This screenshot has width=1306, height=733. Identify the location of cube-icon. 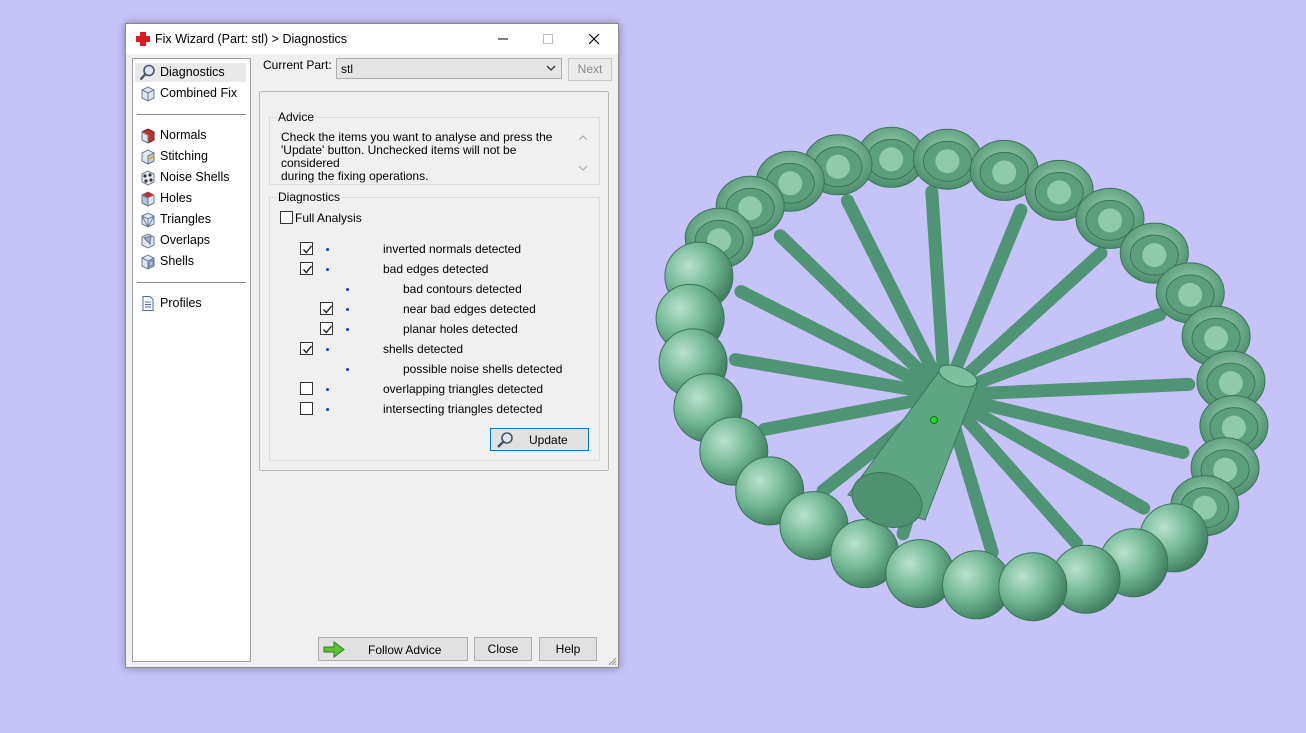
(148, 94).